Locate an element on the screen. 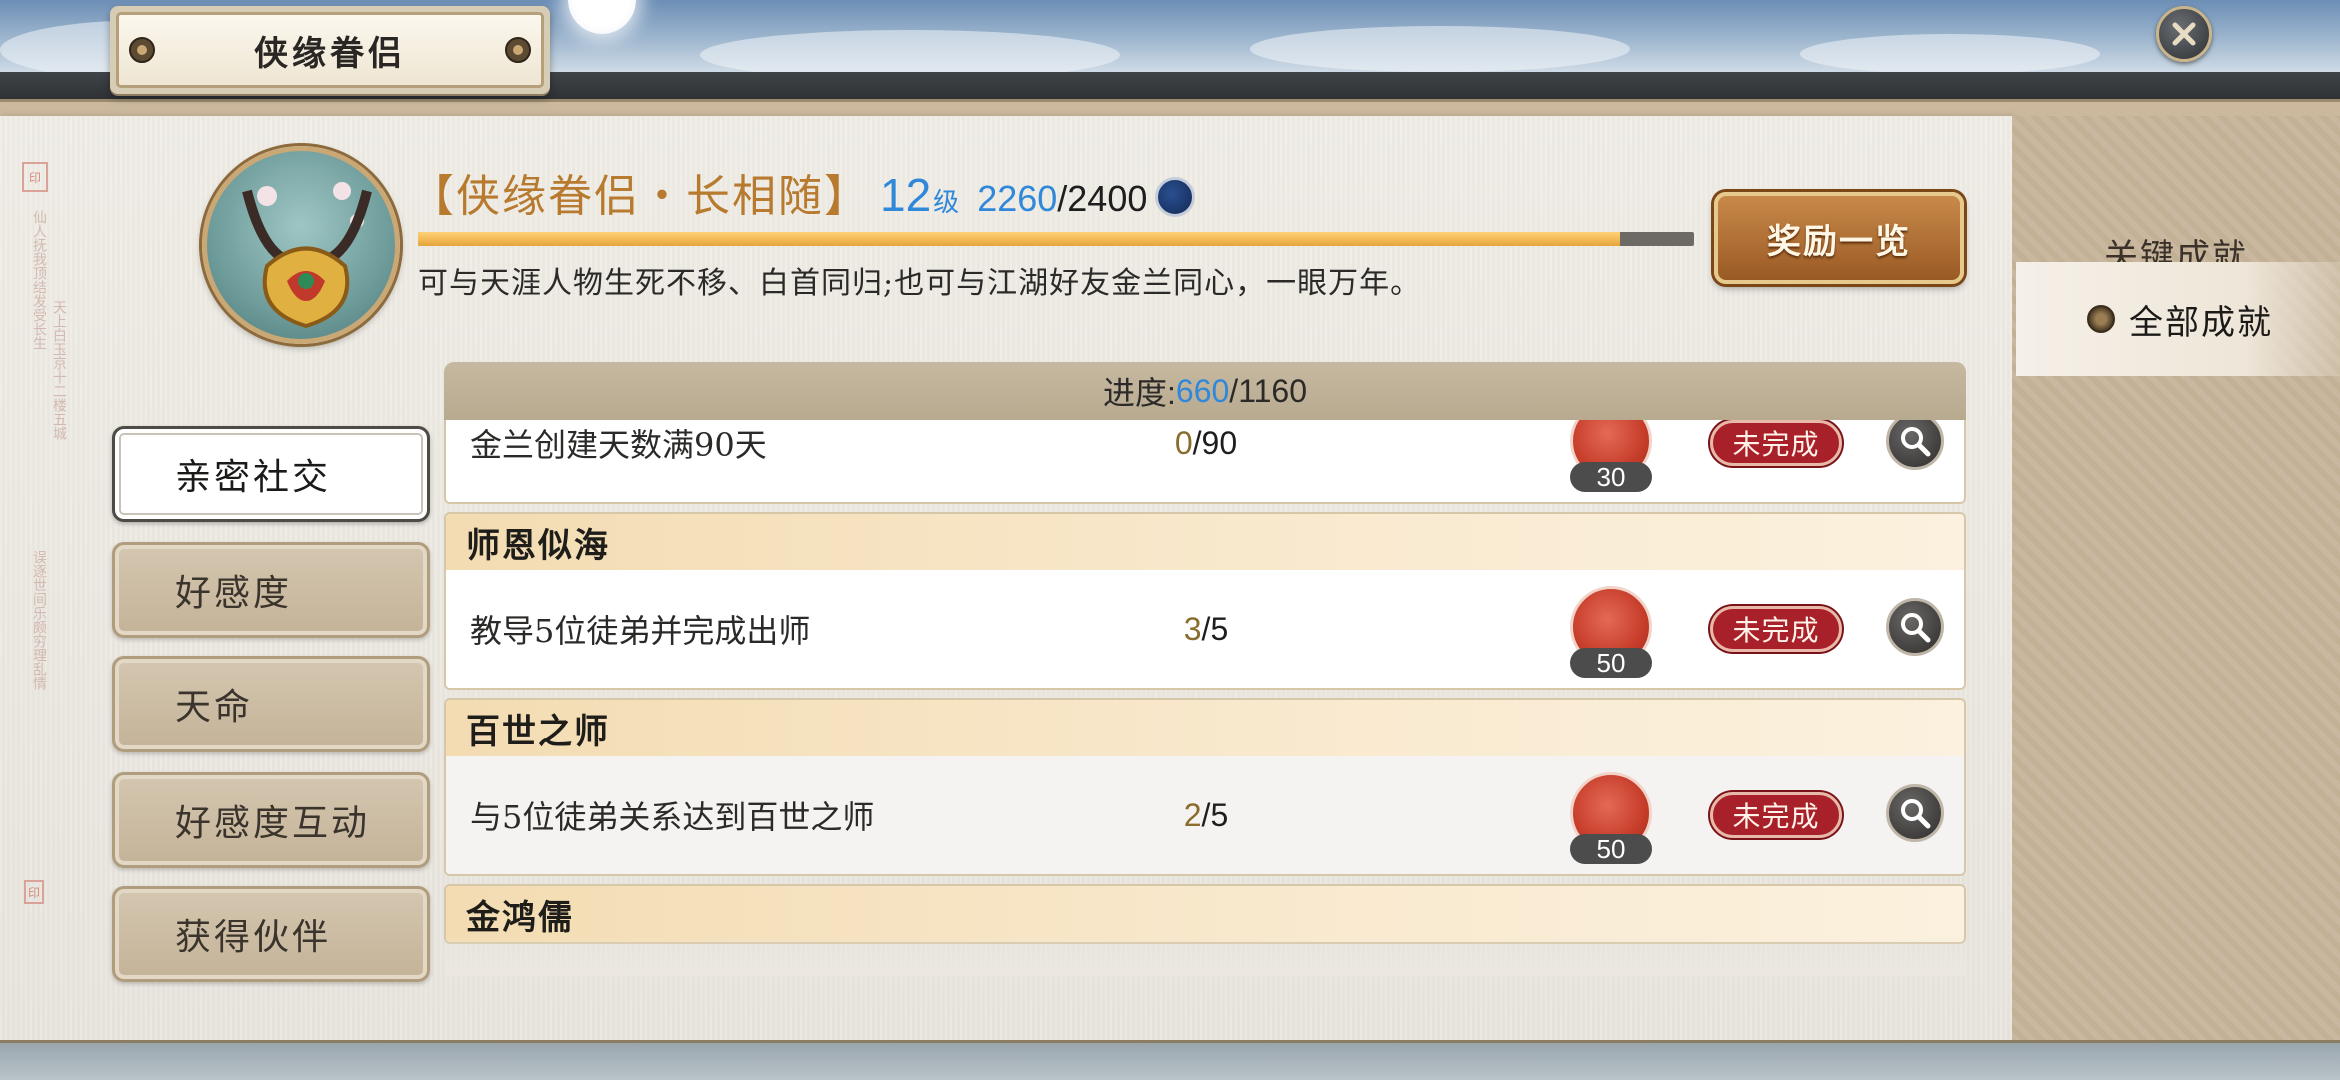 This screenshot has width=2340, height=1080. achievement-group: 金鸿儒 is located at coordinates (1205, 914).